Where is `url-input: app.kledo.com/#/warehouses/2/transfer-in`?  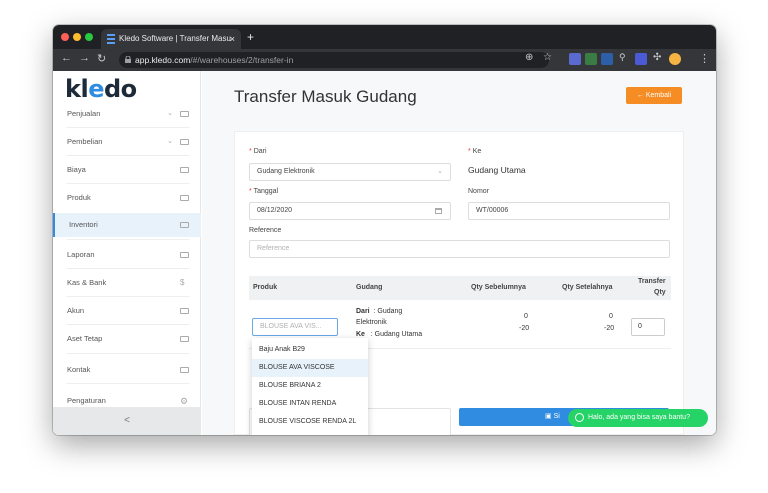 url-input: app.kledo.com/#/warehouses/2/transfer-in is located at coordinates (334, 60).